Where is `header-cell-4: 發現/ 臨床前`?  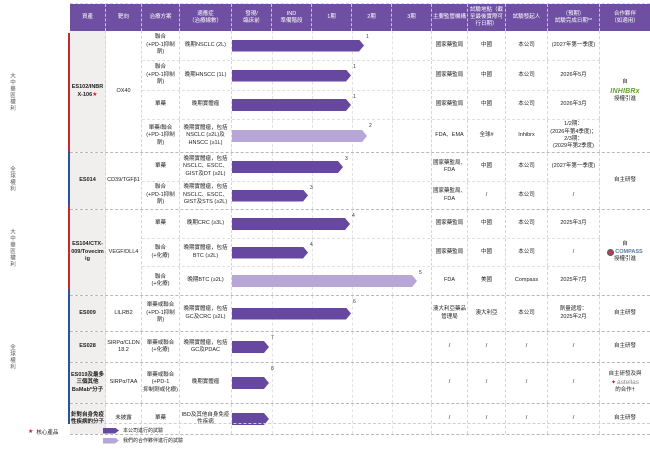
header-cell-4: 發現/ 臨床前 is located at coordinates (252, 17).